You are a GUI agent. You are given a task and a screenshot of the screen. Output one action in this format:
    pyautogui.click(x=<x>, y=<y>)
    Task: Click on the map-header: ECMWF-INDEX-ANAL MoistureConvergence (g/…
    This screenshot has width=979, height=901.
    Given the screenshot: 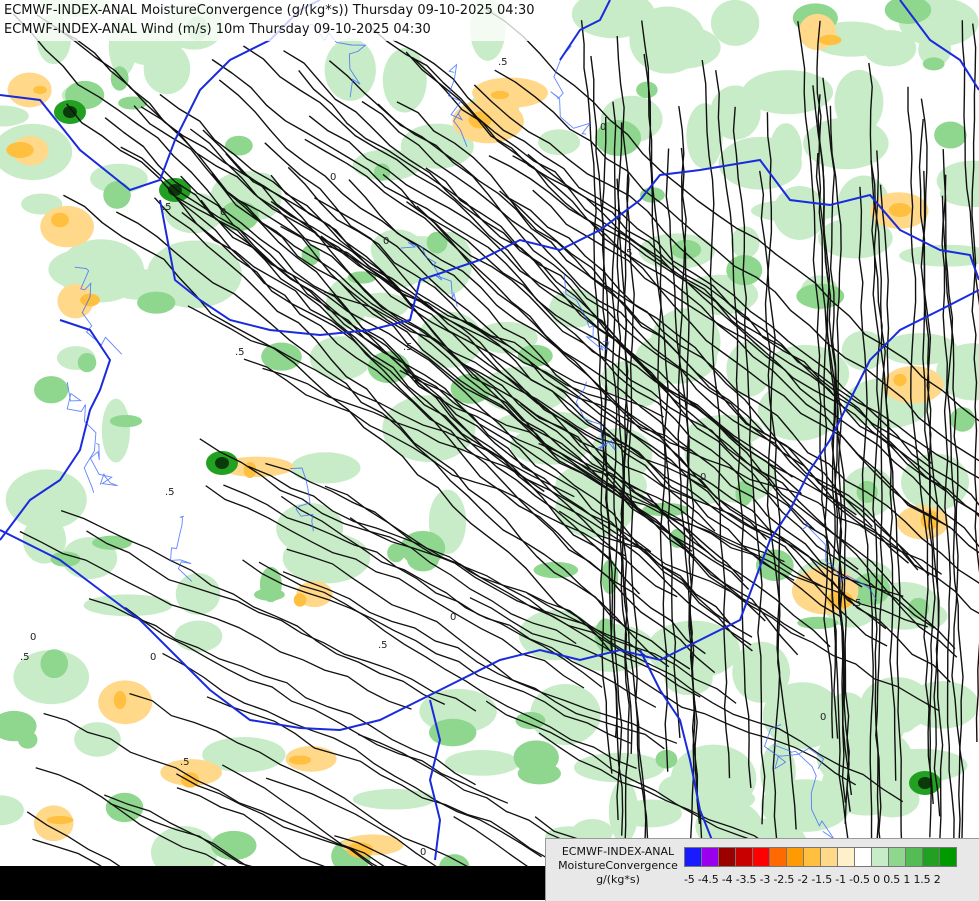 What is the action you would take?
    pyautogui.click(x=269, y=20)
    